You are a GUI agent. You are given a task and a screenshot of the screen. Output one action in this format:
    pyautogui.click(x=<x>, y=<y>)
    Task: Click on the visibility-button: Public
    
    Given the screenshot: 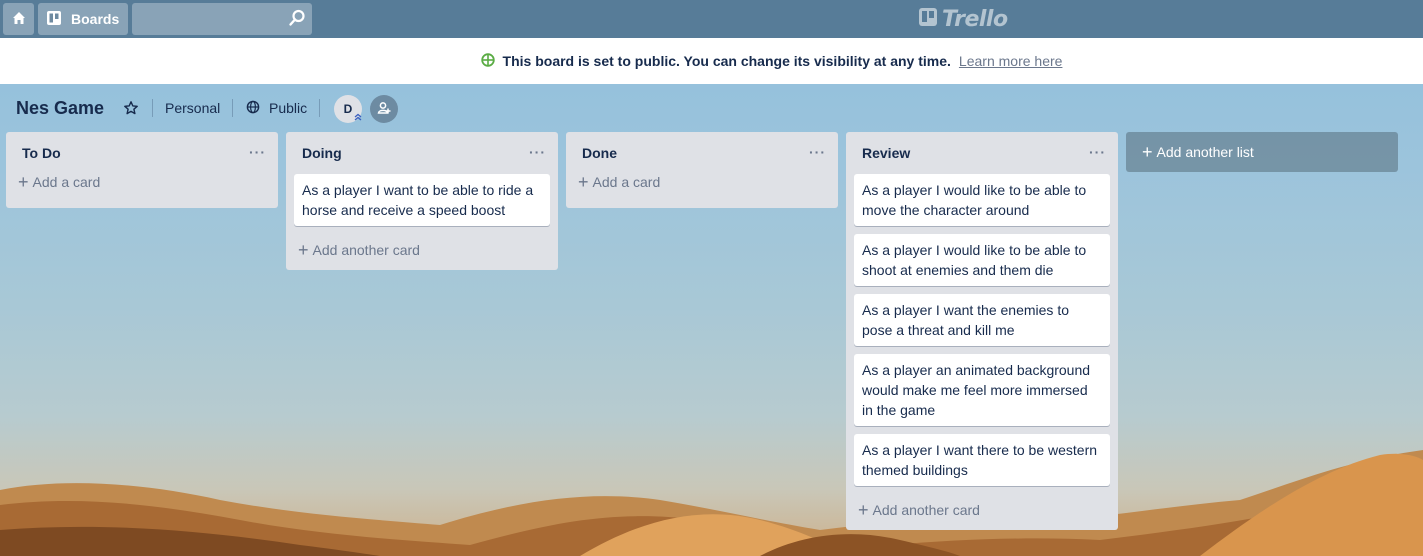 What is the action you would take?
    pyautogui.click(x=288, y=108)
    